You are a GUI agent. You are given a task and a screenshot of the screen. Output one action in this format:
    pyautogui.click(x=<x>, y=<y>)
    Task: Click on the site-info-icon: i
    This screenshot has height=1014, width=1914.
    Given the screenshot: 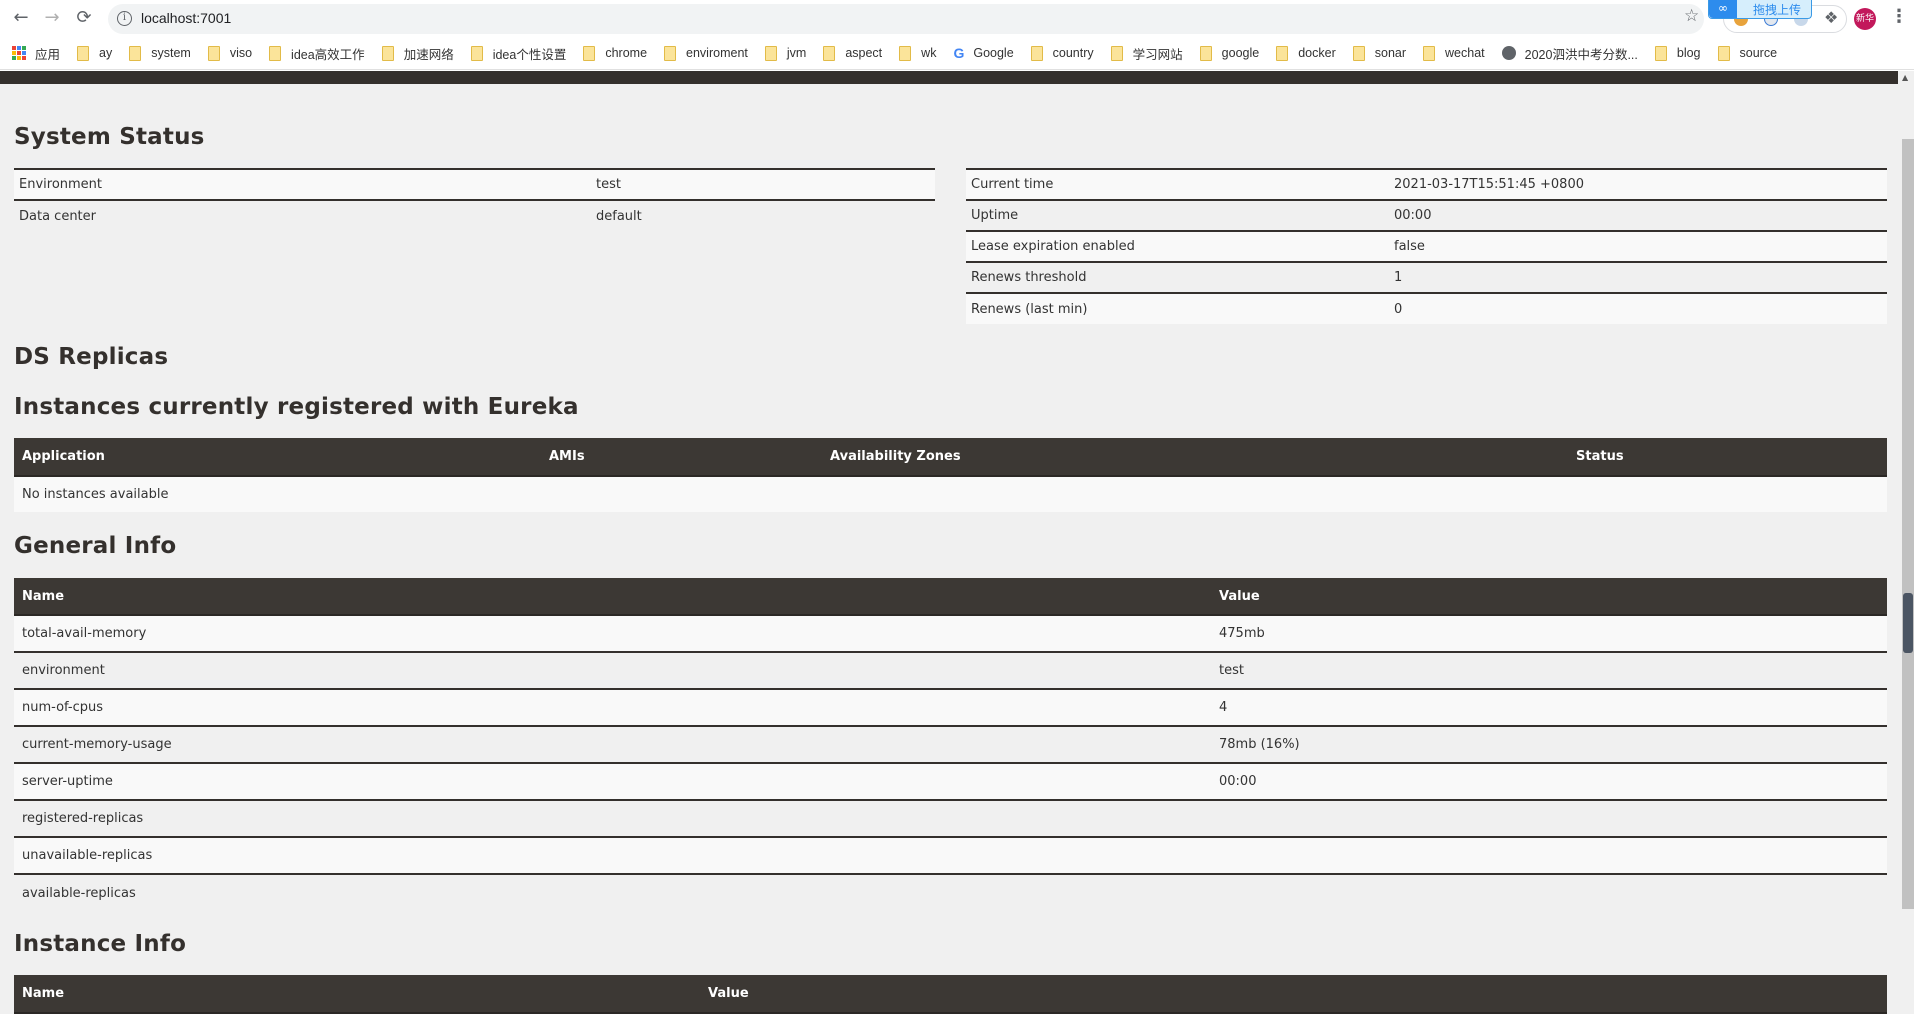 What is the action you would take?
    pyautogui.click(x=124, y=18)
    